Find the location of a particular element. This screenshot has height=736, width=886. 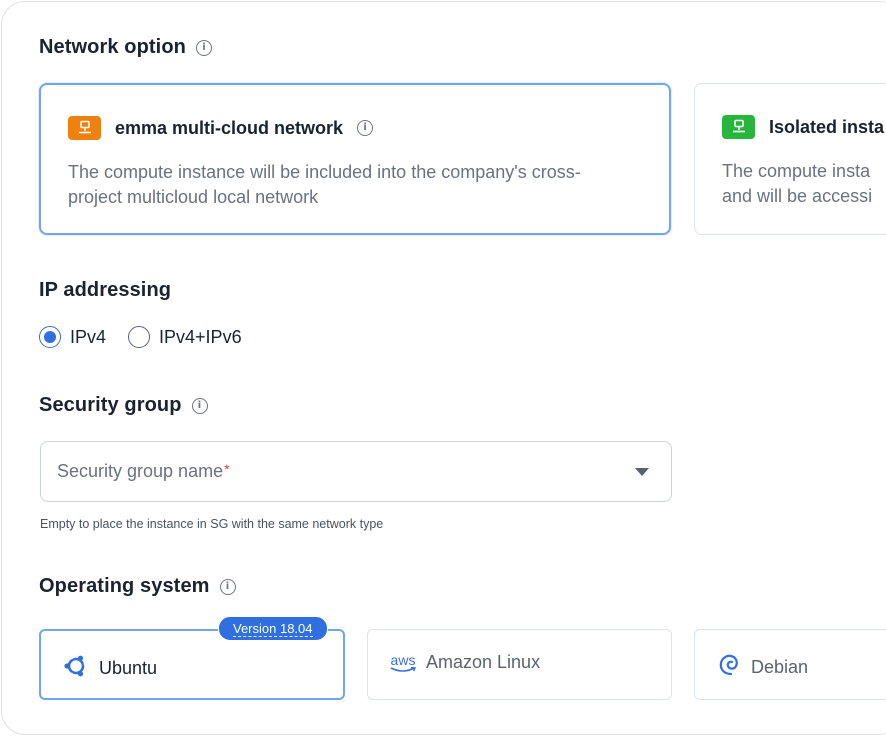

version-badge: Version 18.04 is located at coordinates (273, 628).